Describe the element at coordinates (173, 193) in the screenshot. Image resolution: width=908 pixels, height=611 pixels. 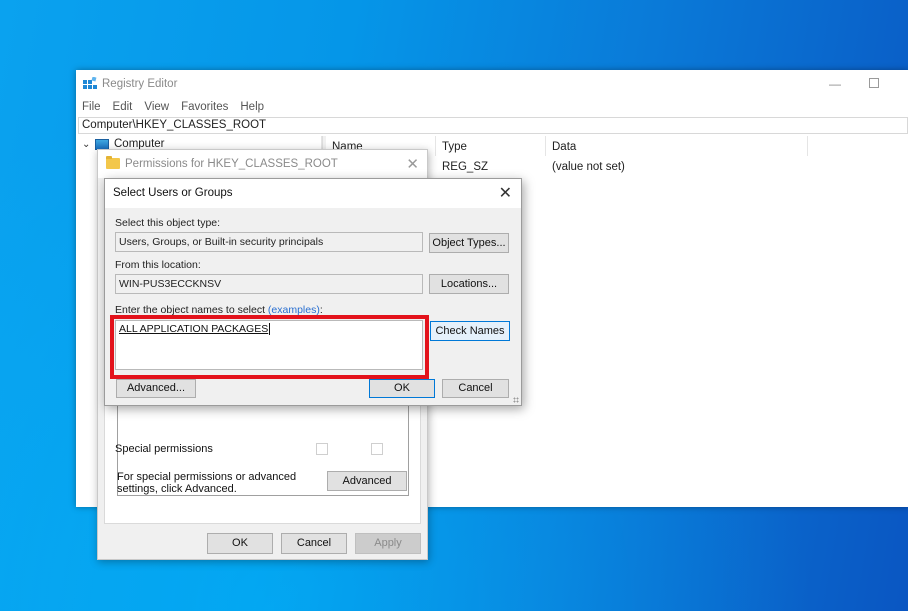
I see `dialog-title: Select Users or Groups` at that location.